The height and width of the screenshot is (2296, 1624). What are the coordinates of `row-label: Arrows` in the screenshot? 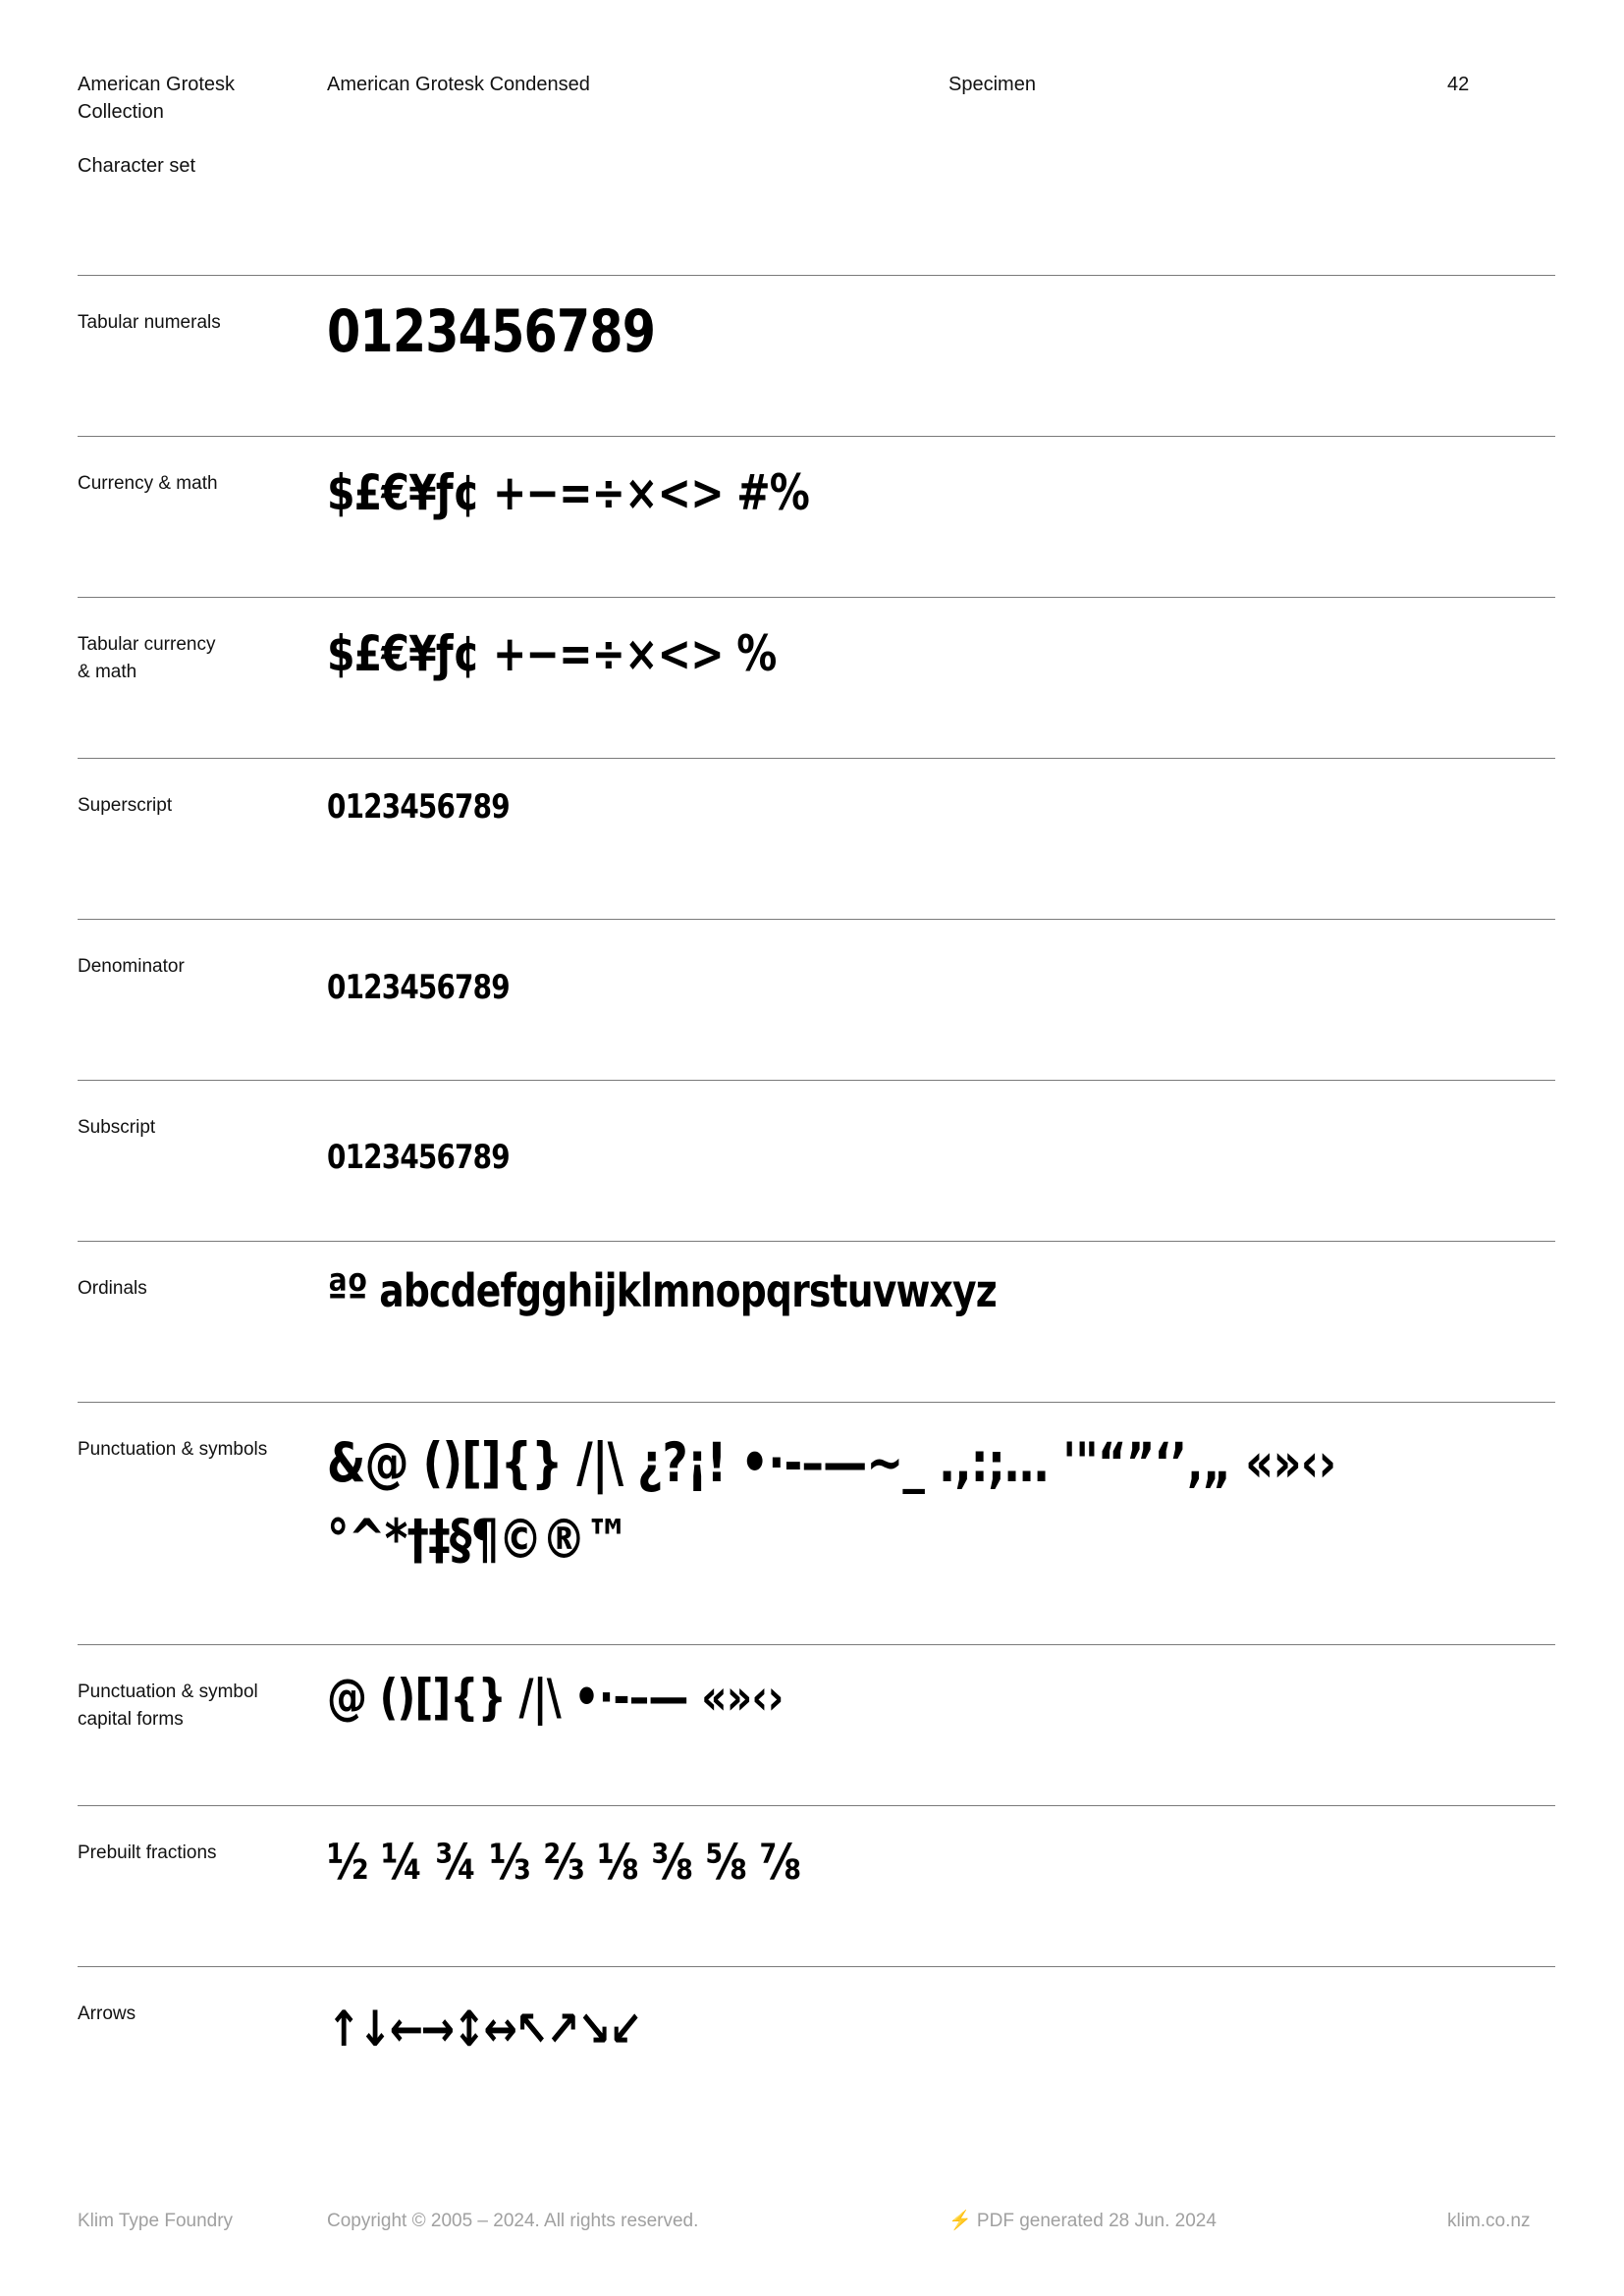 It's located at (107, 2014).